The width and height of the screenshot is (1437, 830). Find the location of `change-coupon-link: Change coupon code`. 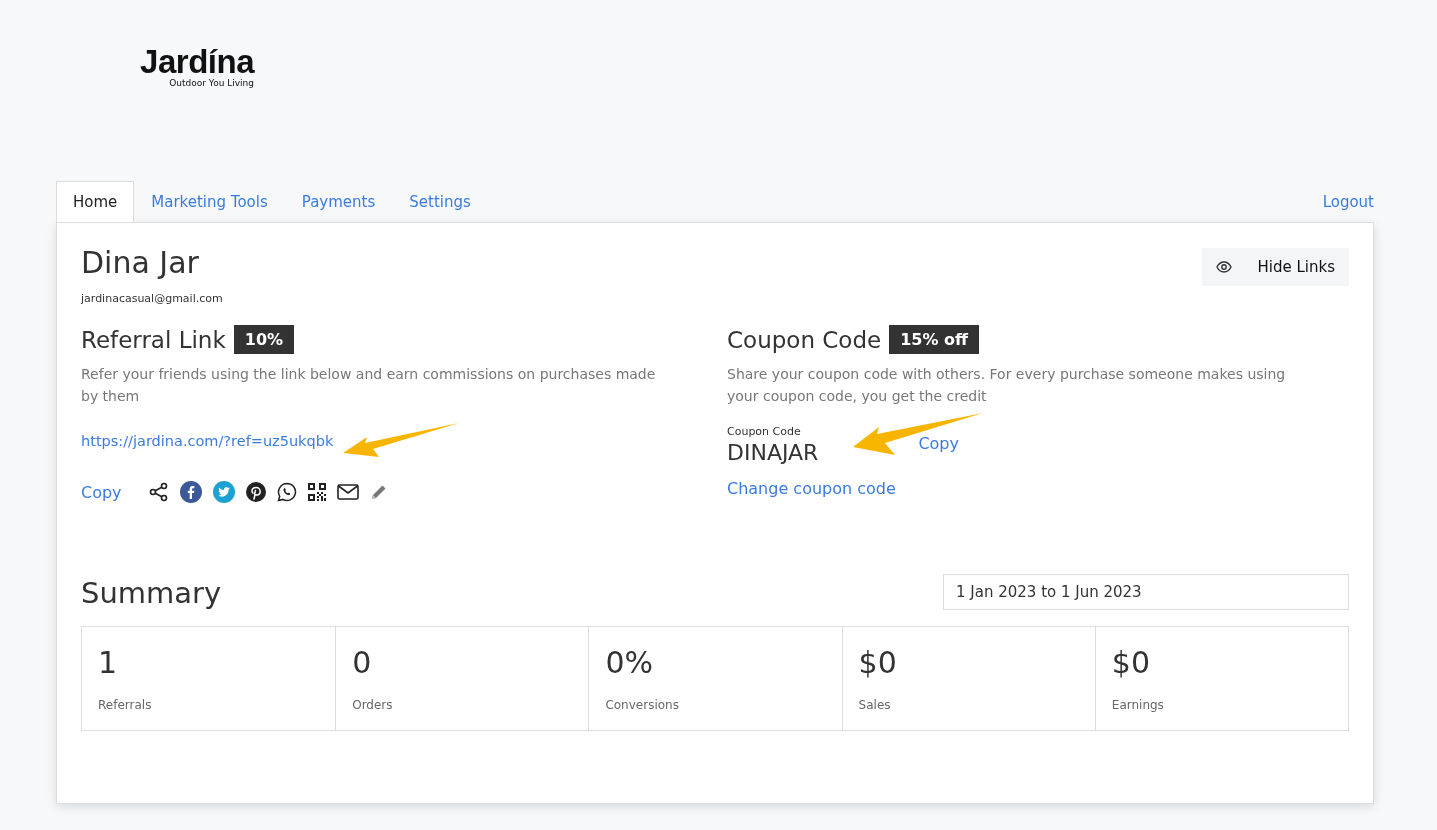

change-coupon-link: Change coupon code is located at coordinates (811, 488).